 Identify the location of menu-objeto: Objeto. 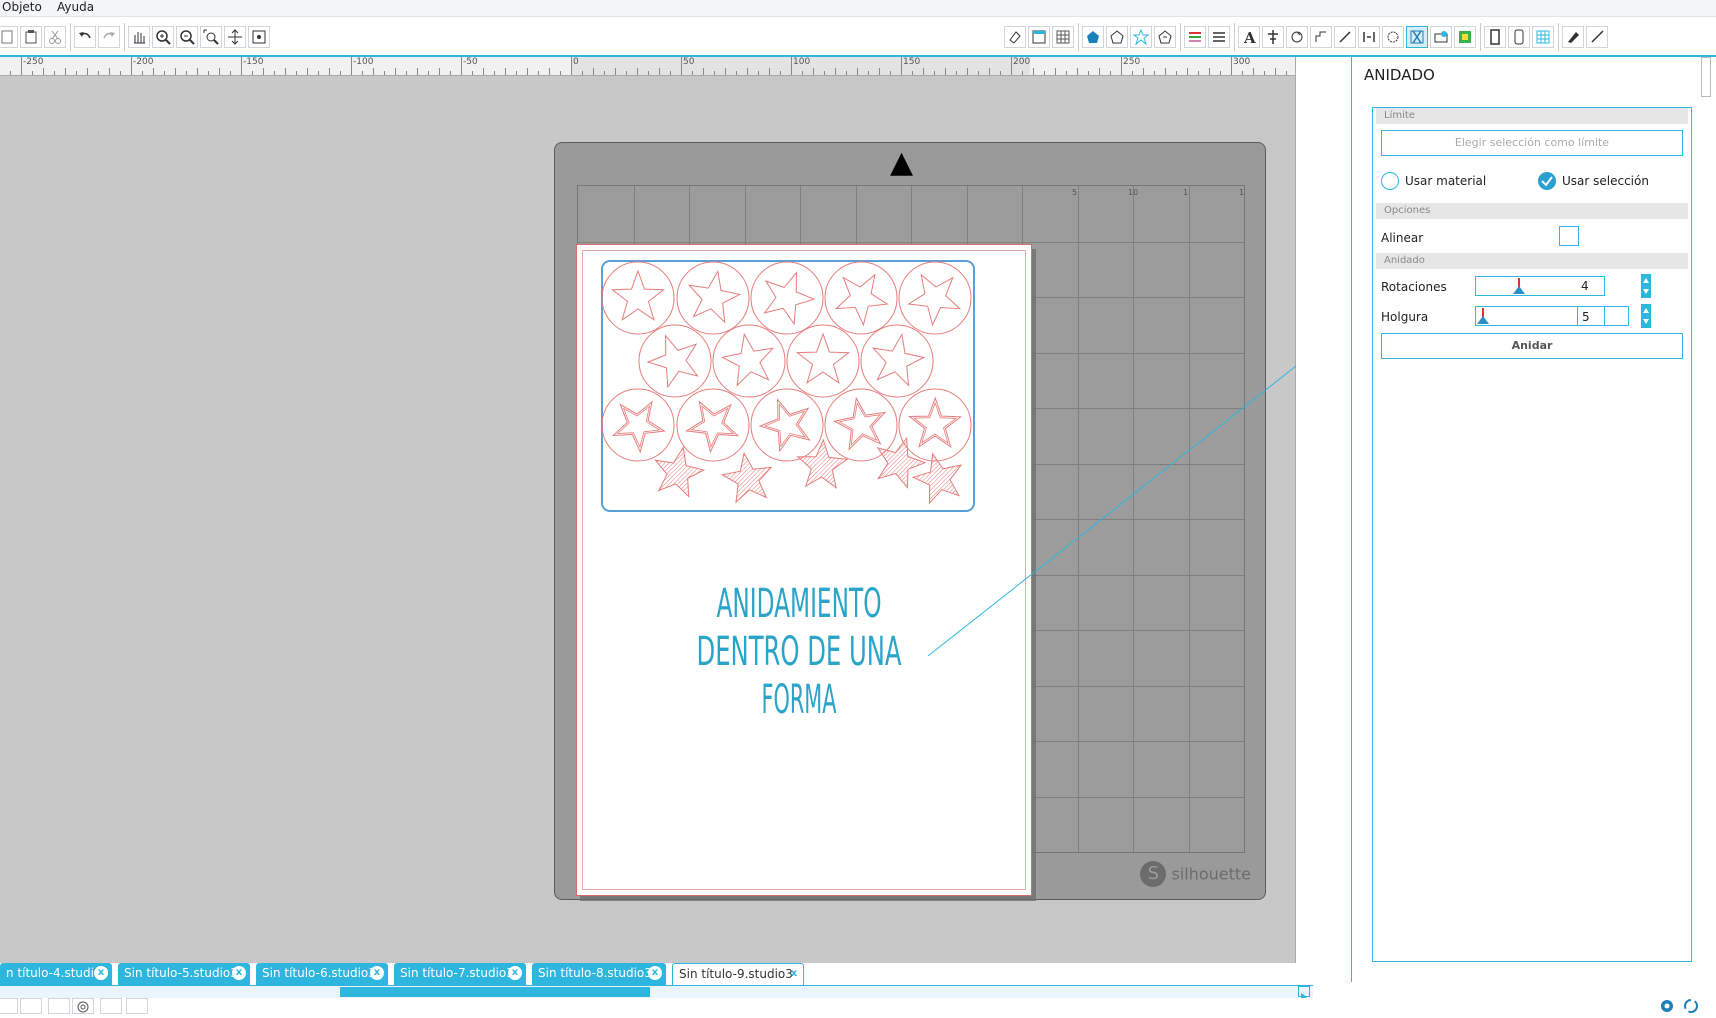
(22, 7).